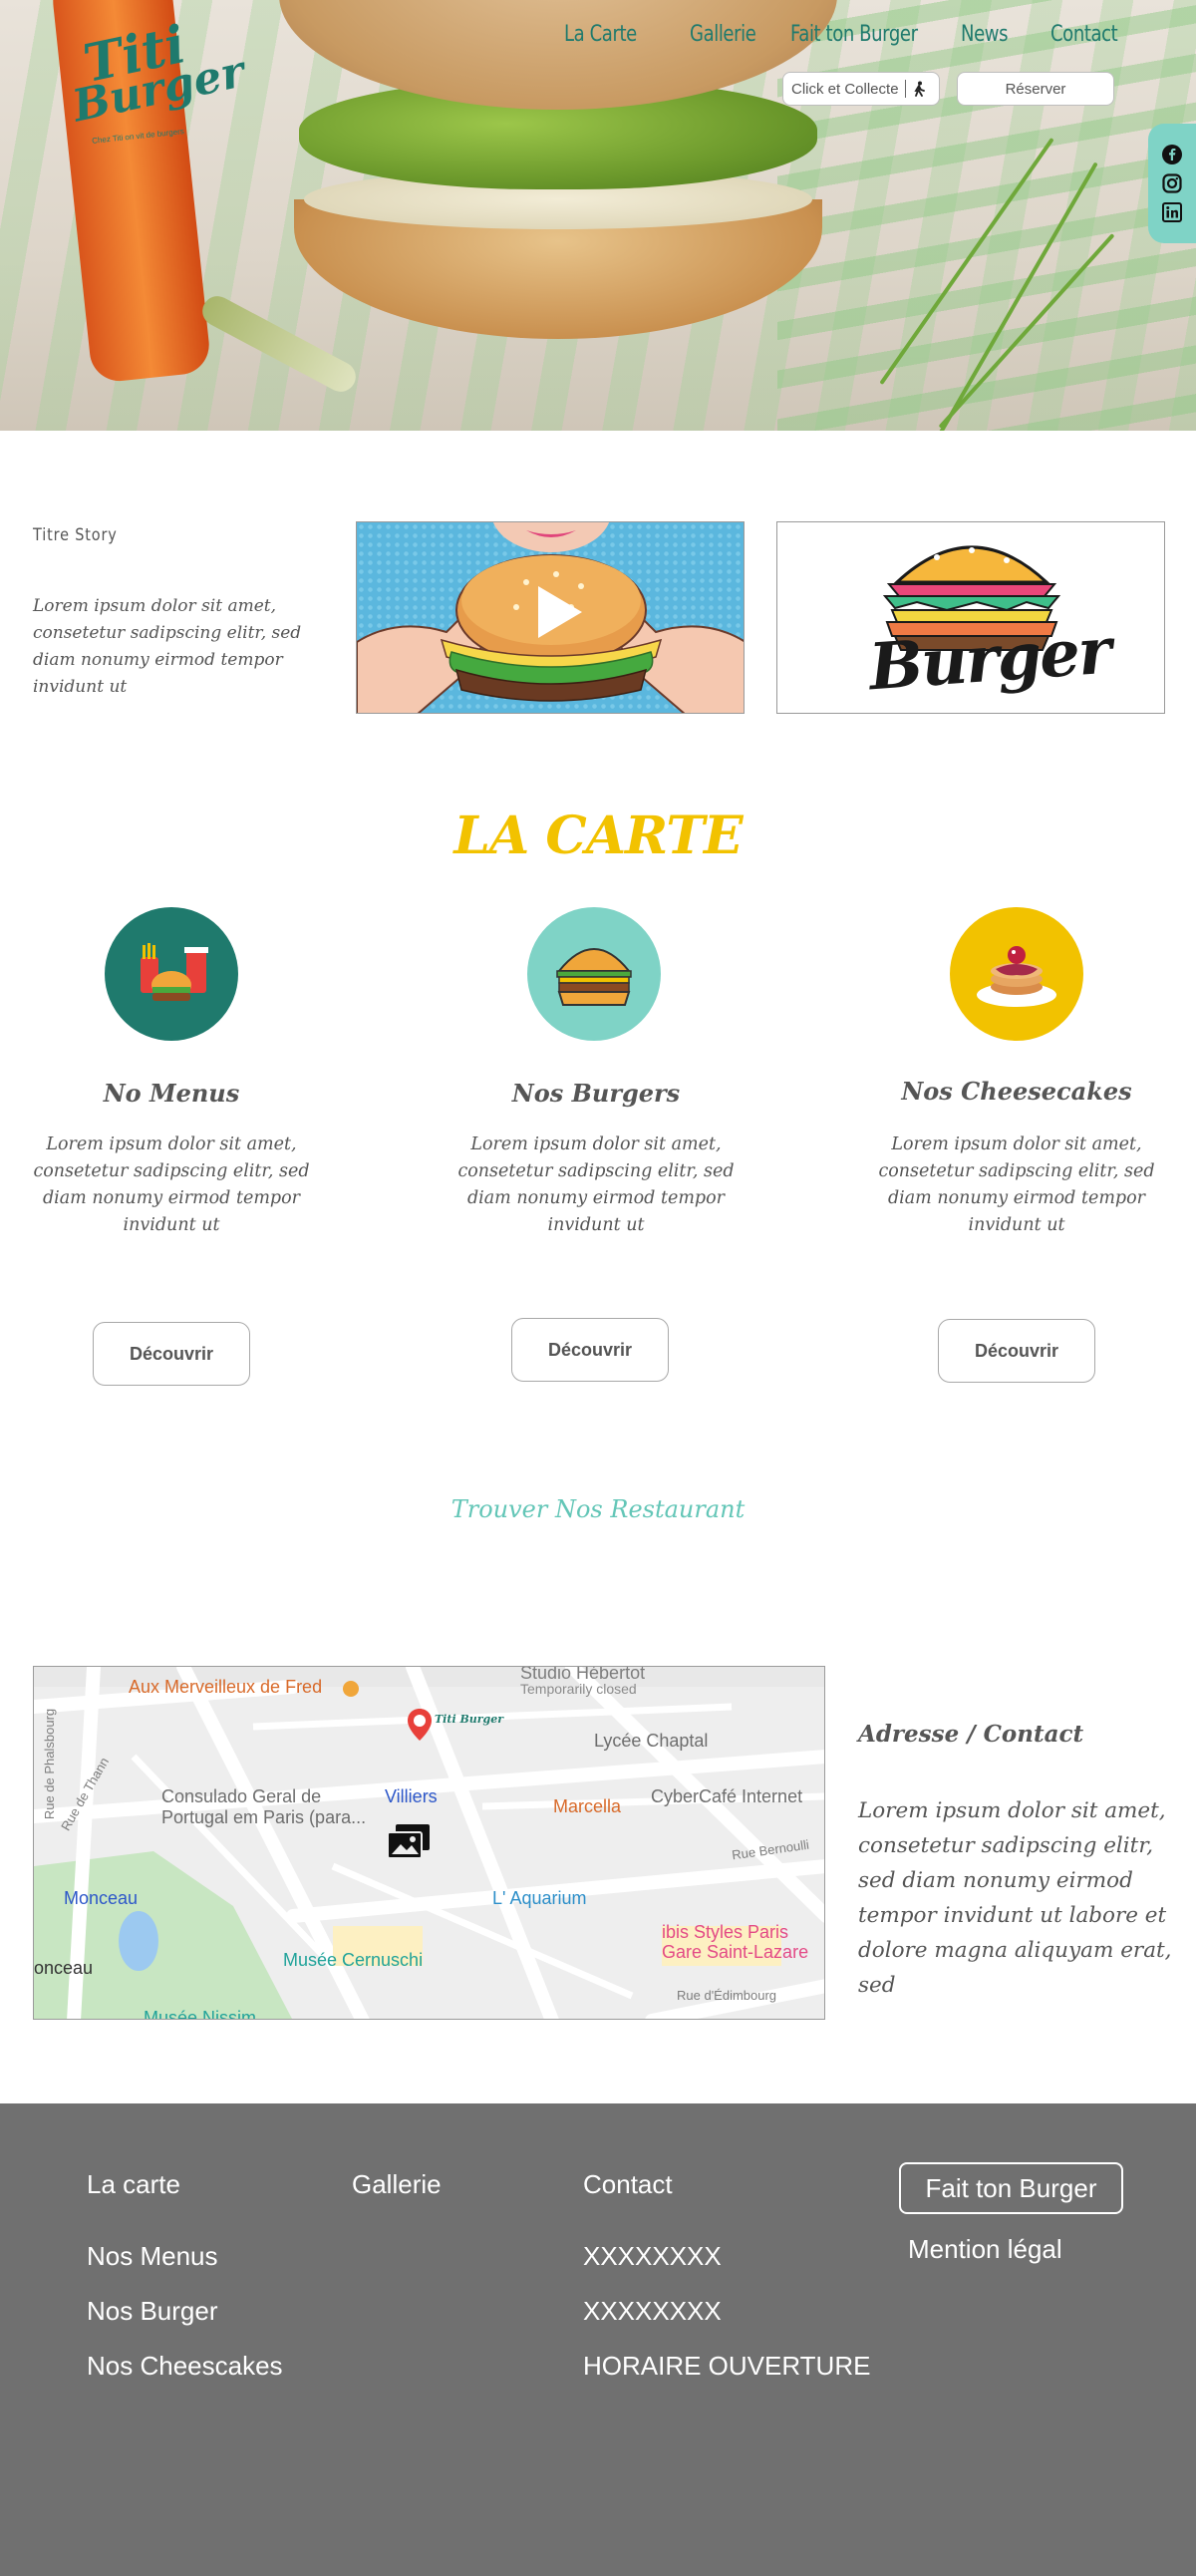  What do you see at coordinates (558, 612) in the screenshot?
I see `play-icon` at bounding box center [558, 612].